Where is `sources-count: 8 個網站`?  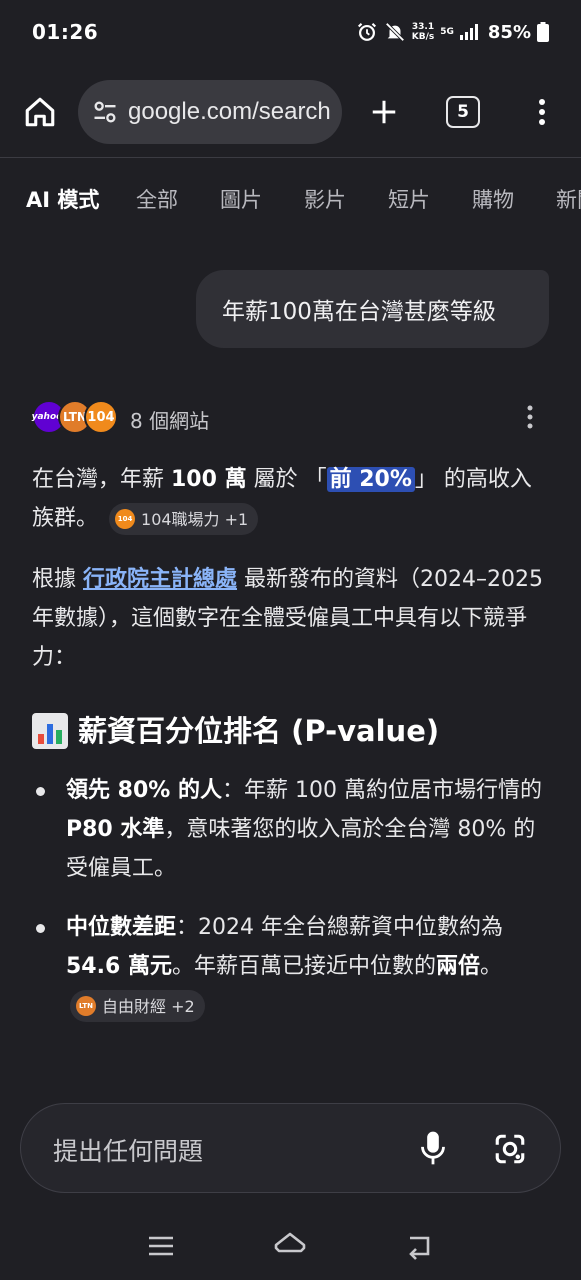
sources-count: 8 個網站 is located at coordinates (170, 421).